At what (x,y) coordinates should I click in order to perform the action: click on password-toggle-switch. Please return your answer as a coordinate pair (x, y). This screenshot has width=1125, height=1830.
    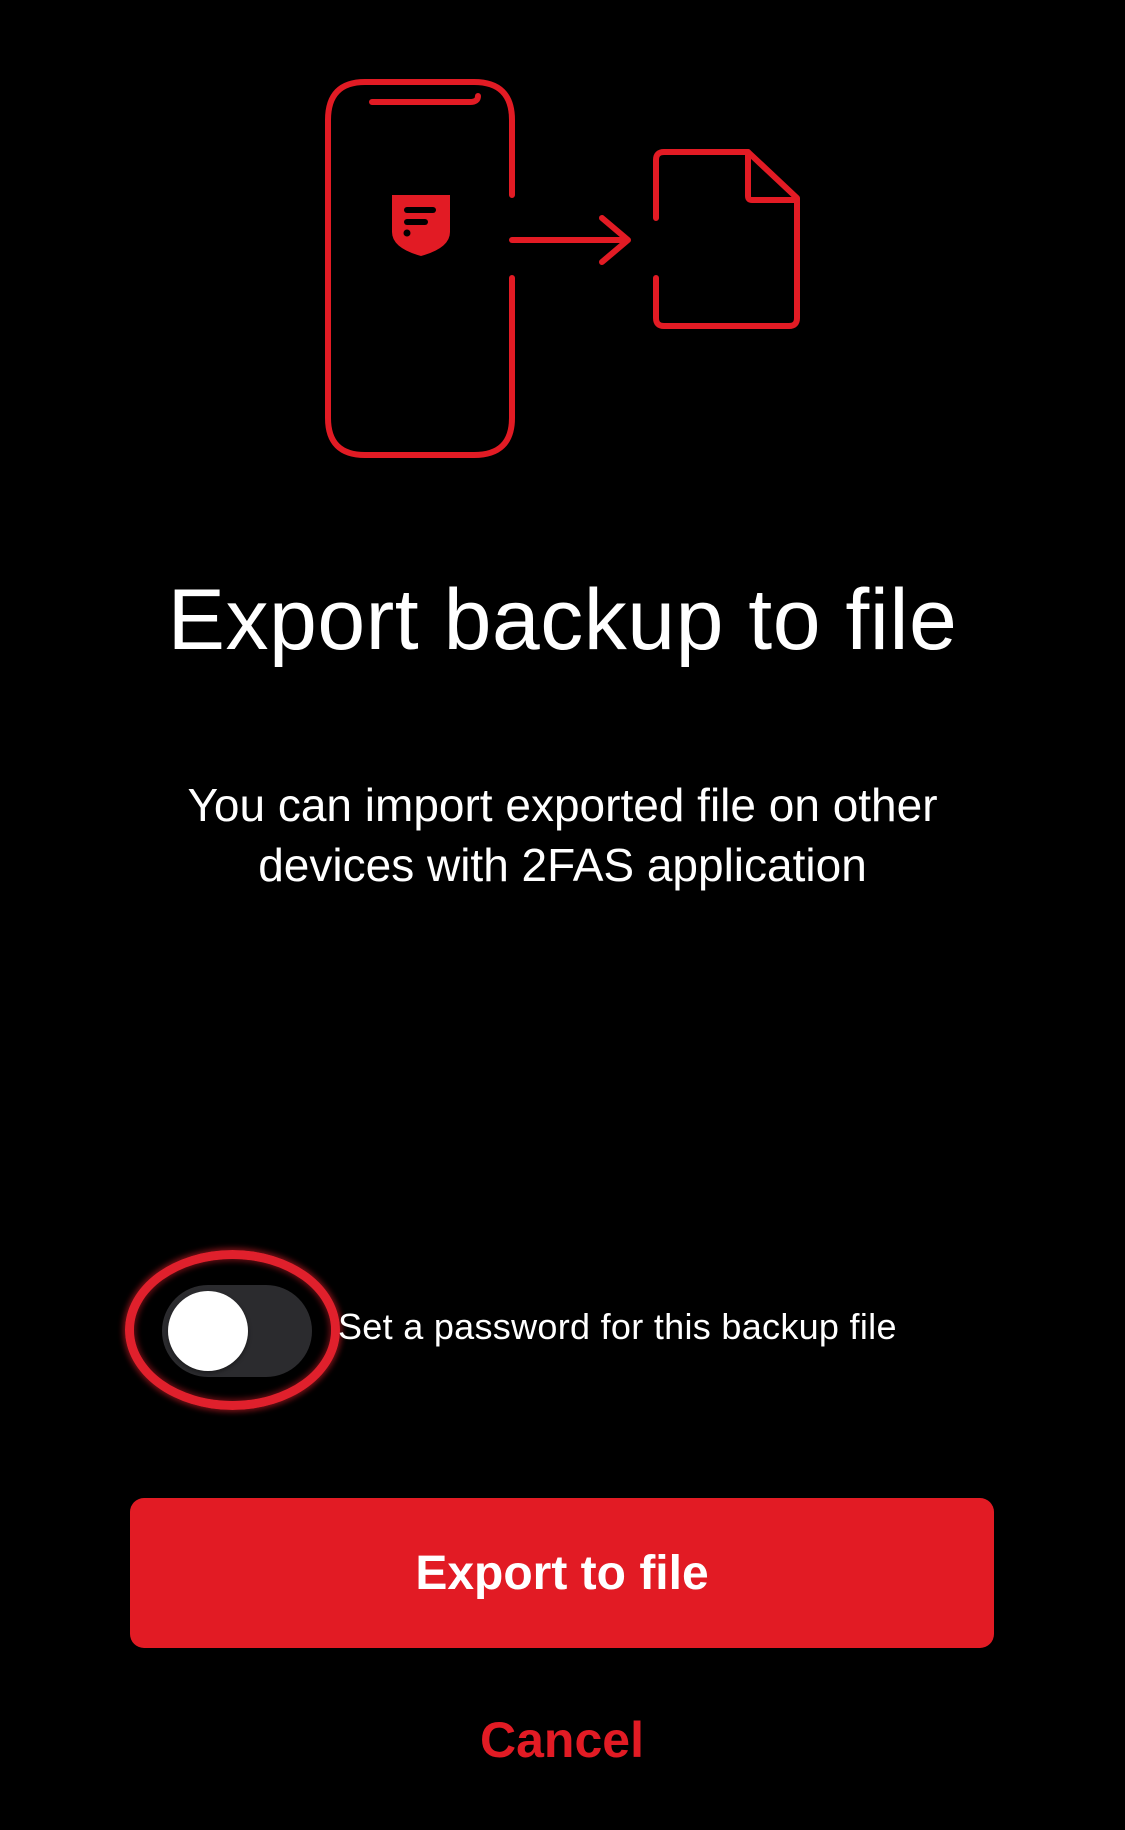
    Looking at the image, I should click on (237, 1331).